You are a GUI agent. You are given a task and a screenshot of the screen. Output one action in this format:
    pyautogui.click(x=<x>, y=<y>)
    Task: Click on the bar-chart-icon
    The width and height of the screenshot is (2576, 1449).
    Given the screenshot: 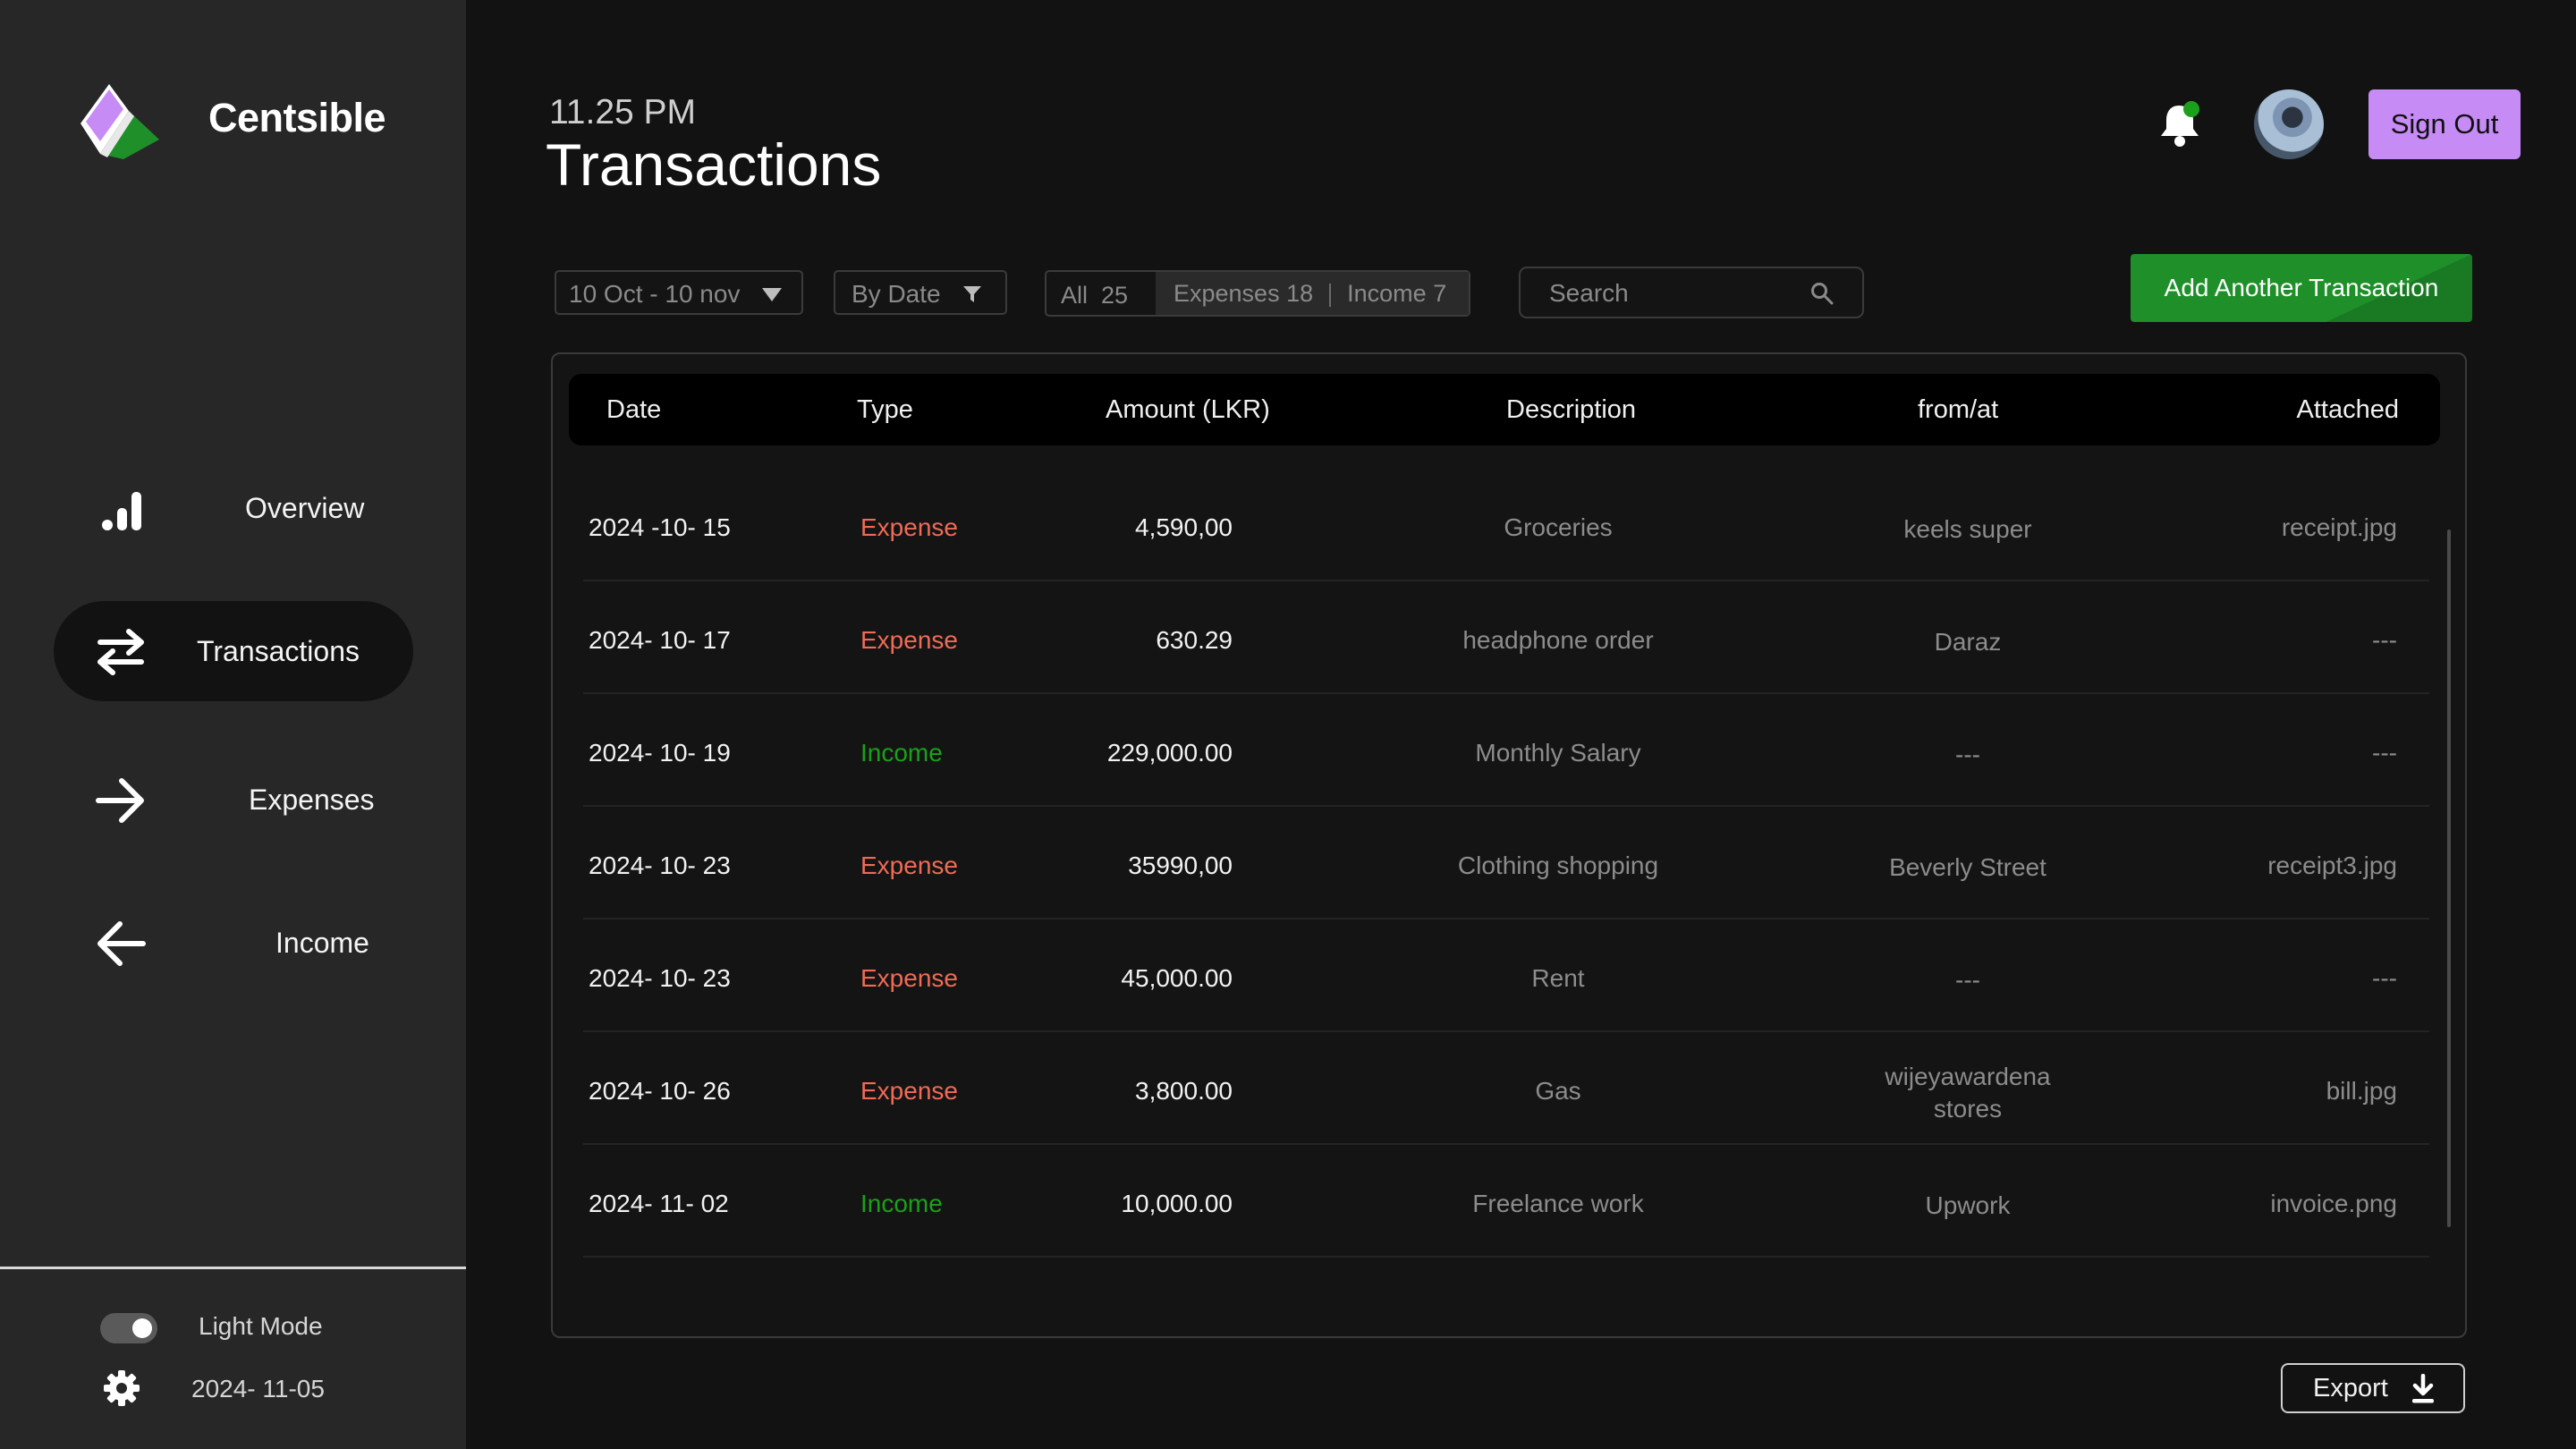 What is the action you would take?
    pyautogui.click(x=121, y=511)
    